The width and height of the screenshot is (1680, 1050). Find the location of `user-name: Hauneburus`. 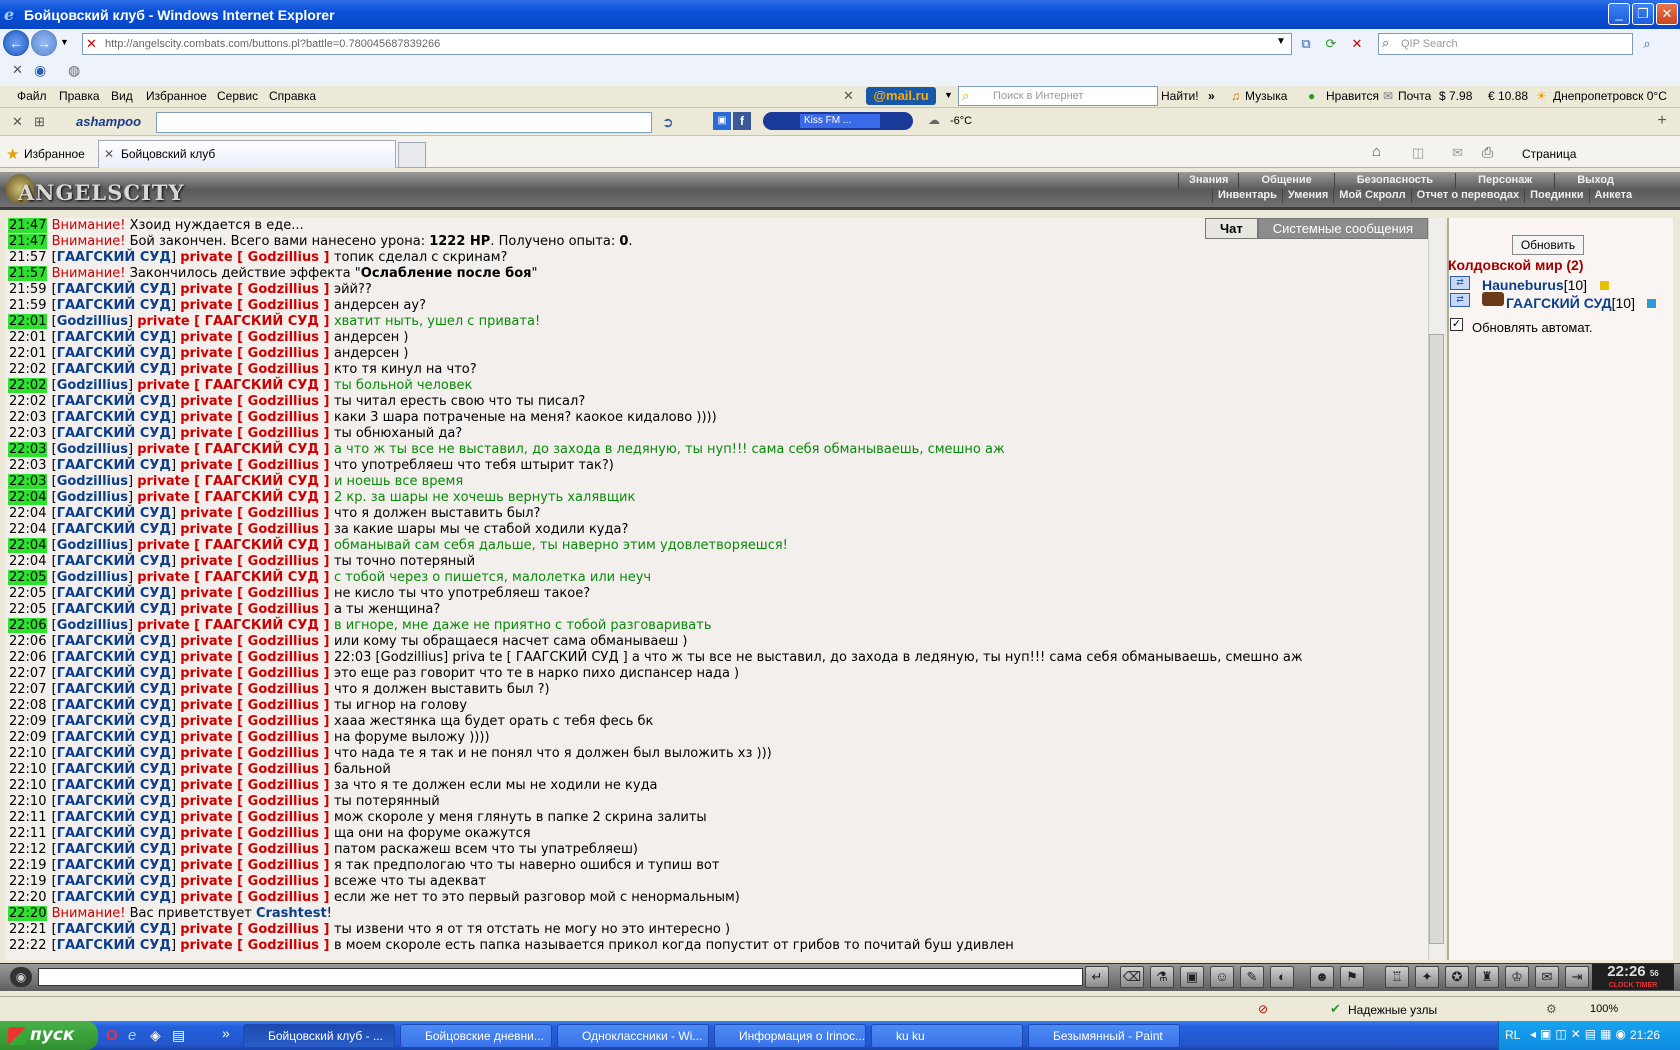

user-name: Hauneburus is located at coordinates (1523, 285).